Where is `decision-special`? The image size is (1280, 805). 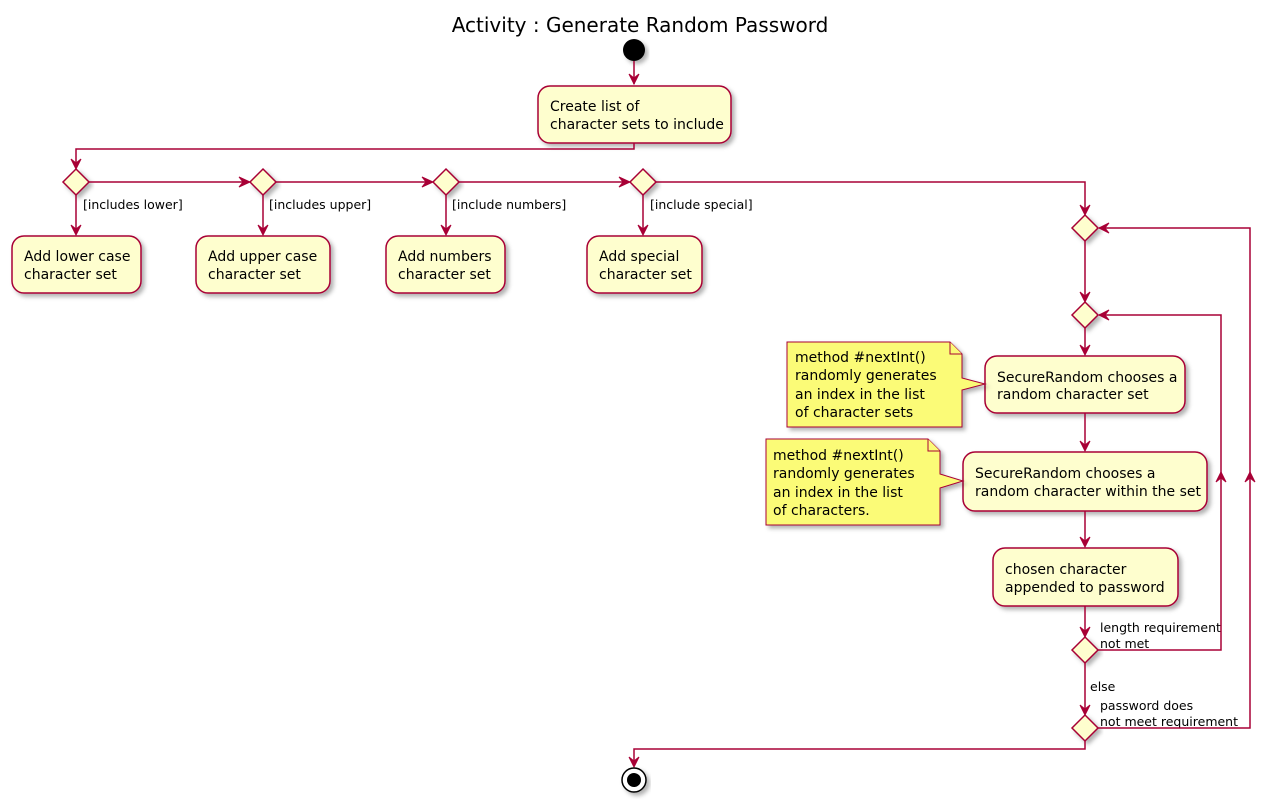
decision-special is located at coordinates (643, 182).